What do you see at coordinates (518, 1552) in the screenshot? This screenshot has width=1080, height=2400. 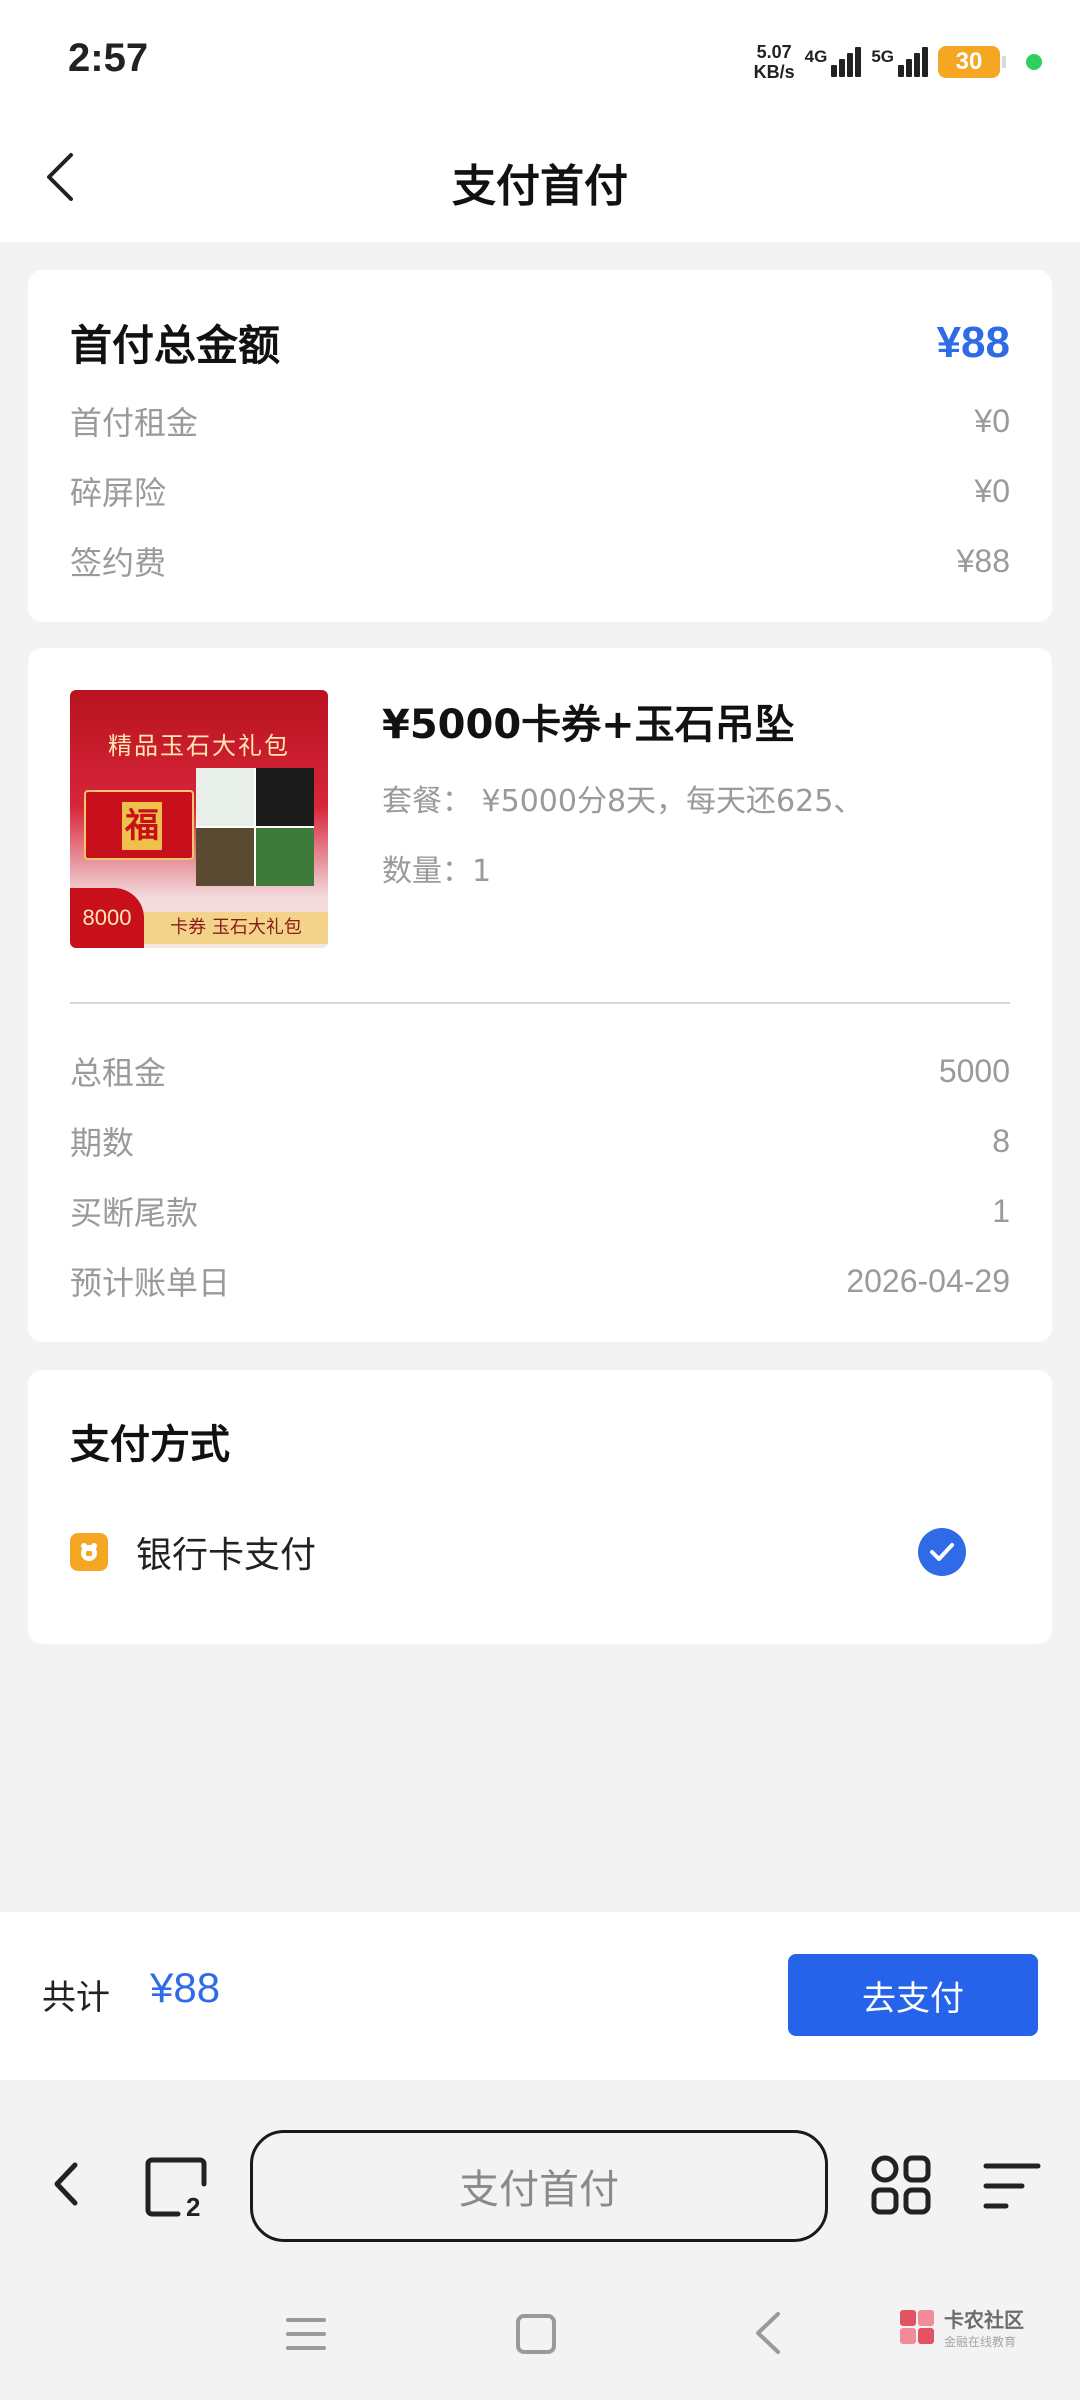 I see `payment-option-bank-card: 银行卡支付` at bounding box center [518, 1552].